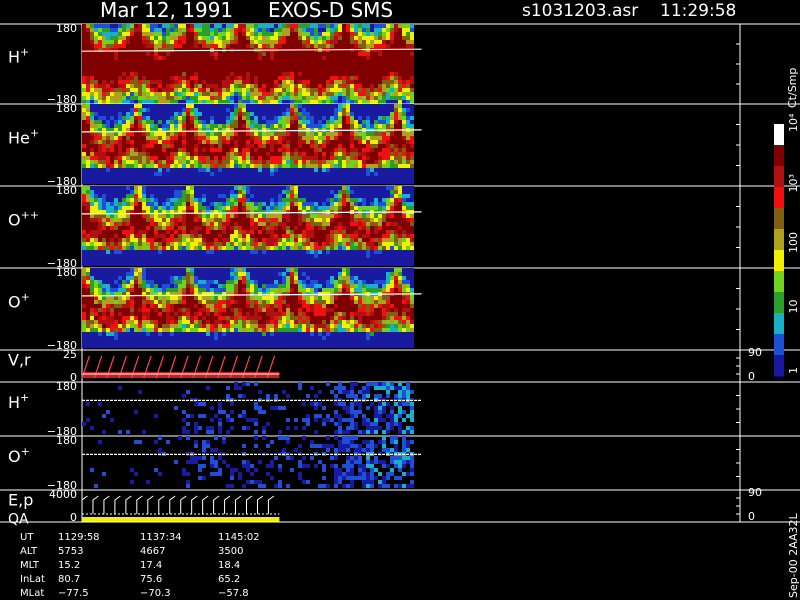 This screenshot has width=800, height=600. What do you see at coordinates (18, 55) in the screenshot?
I see `panel-label: H+` at bounding box center [18, 55].